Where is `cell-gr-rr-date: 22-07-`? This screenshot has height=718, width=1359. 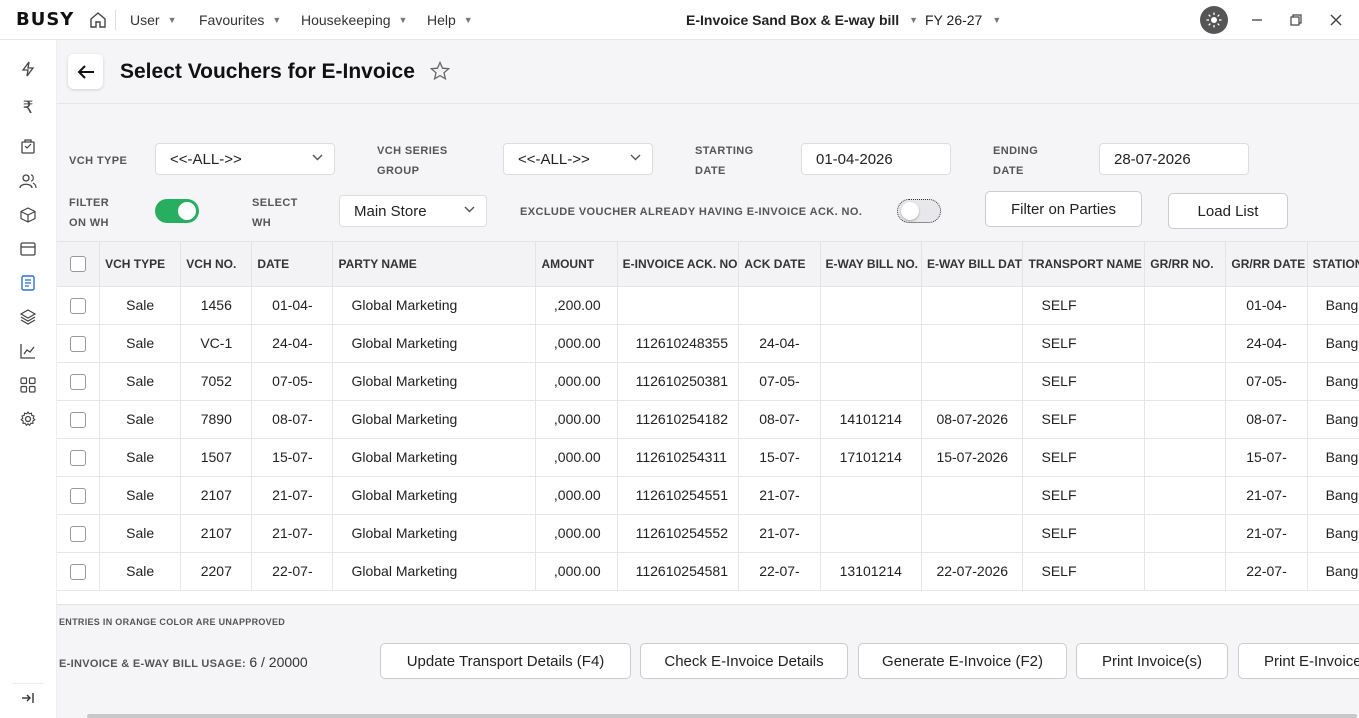 cell-gr-rr-date: 22-07- is located at coordinates (1266, 571).